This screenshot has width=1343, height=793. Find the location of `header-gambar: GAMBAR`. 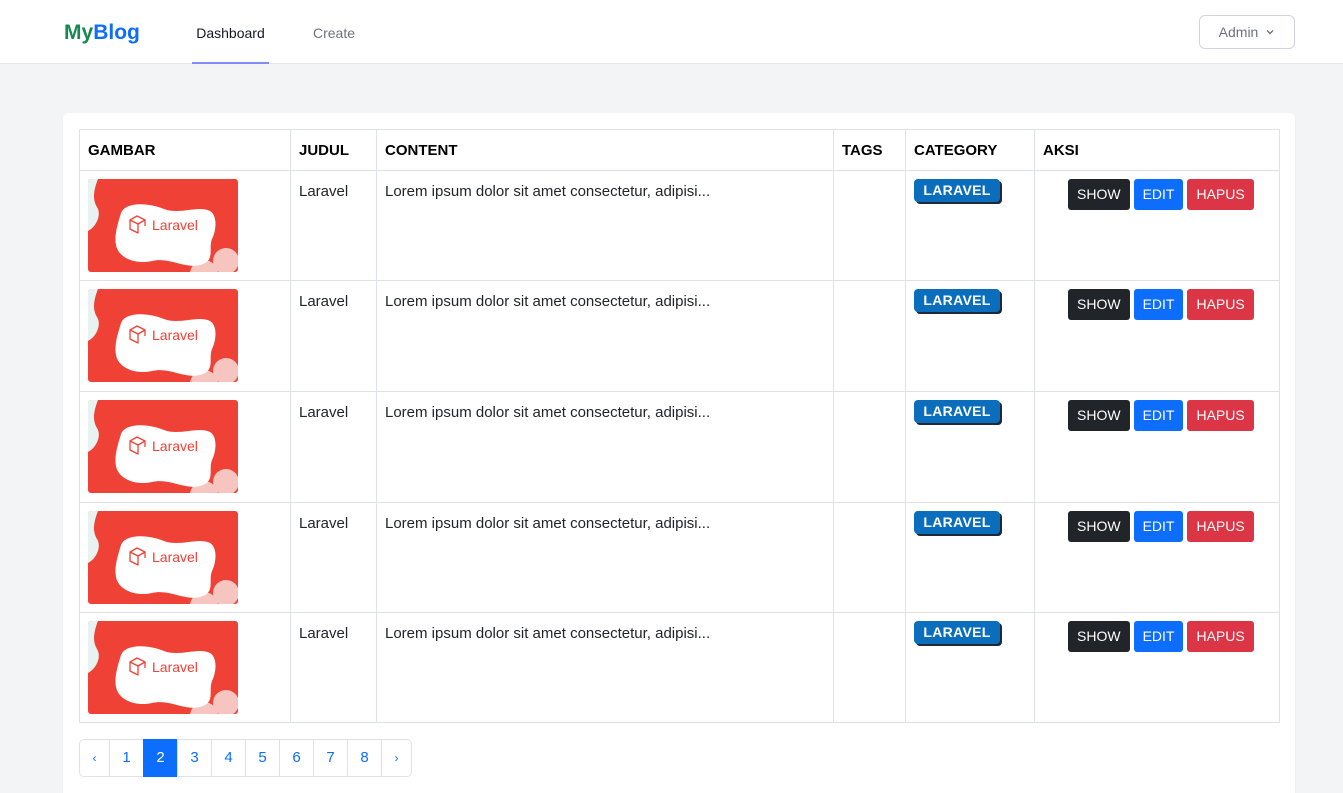

header-gambar: GAMBAR is located at coordinates (185, 150).